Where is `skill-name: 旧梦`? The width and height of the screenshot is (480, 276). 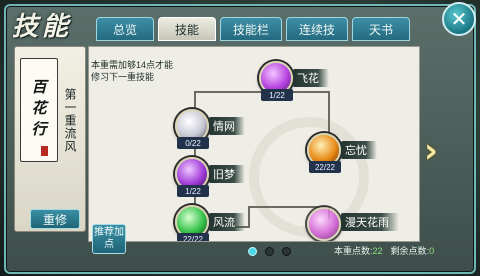
skill-name: 旧梦 is located at coordinates (227, 174).